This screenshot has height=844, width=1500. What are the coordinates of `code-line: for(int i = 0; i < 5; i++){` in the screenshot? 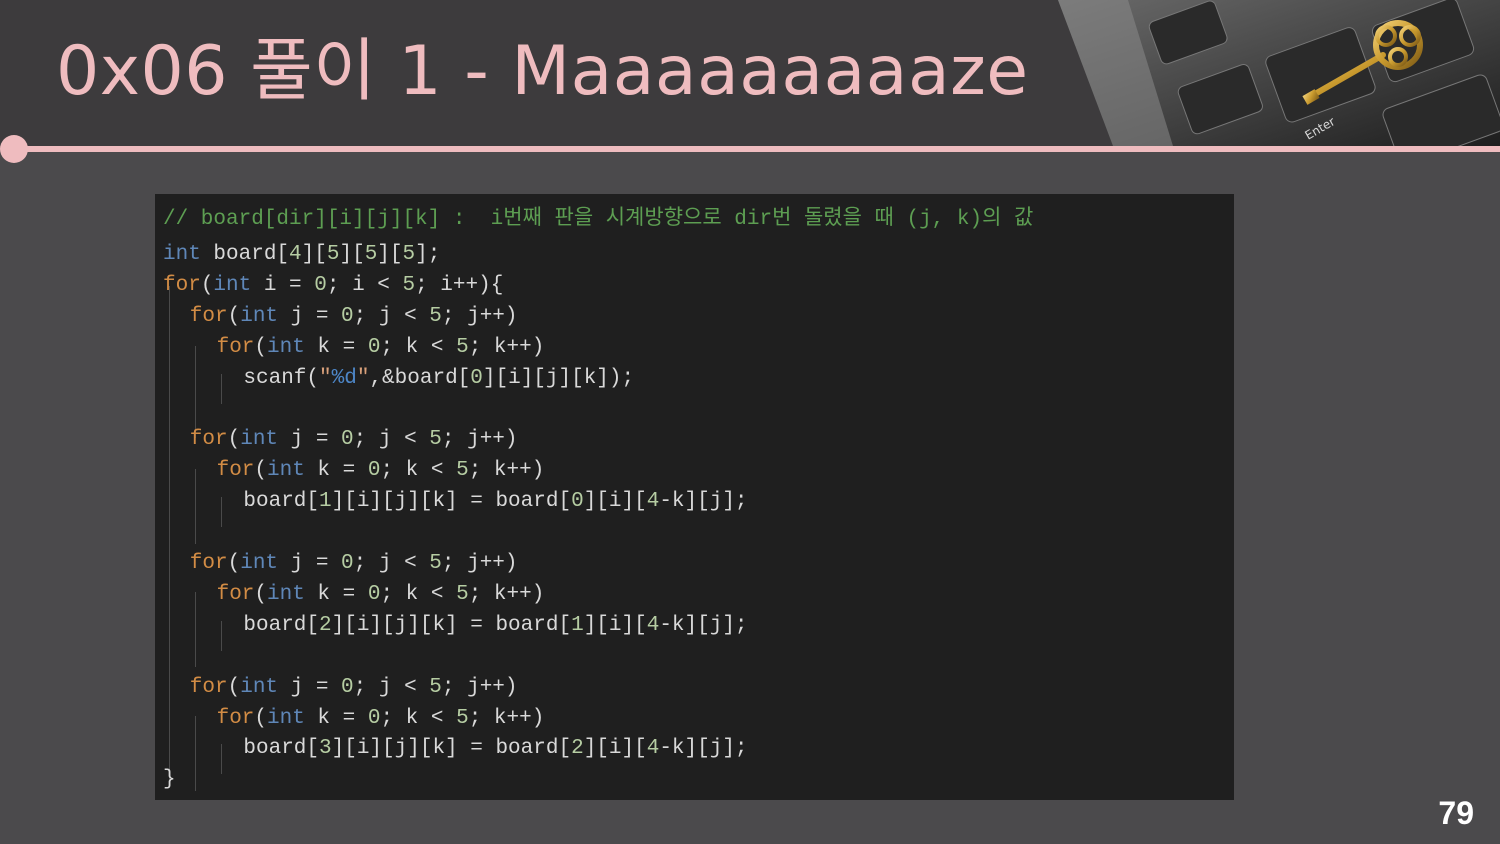 It's located at (333, 285).